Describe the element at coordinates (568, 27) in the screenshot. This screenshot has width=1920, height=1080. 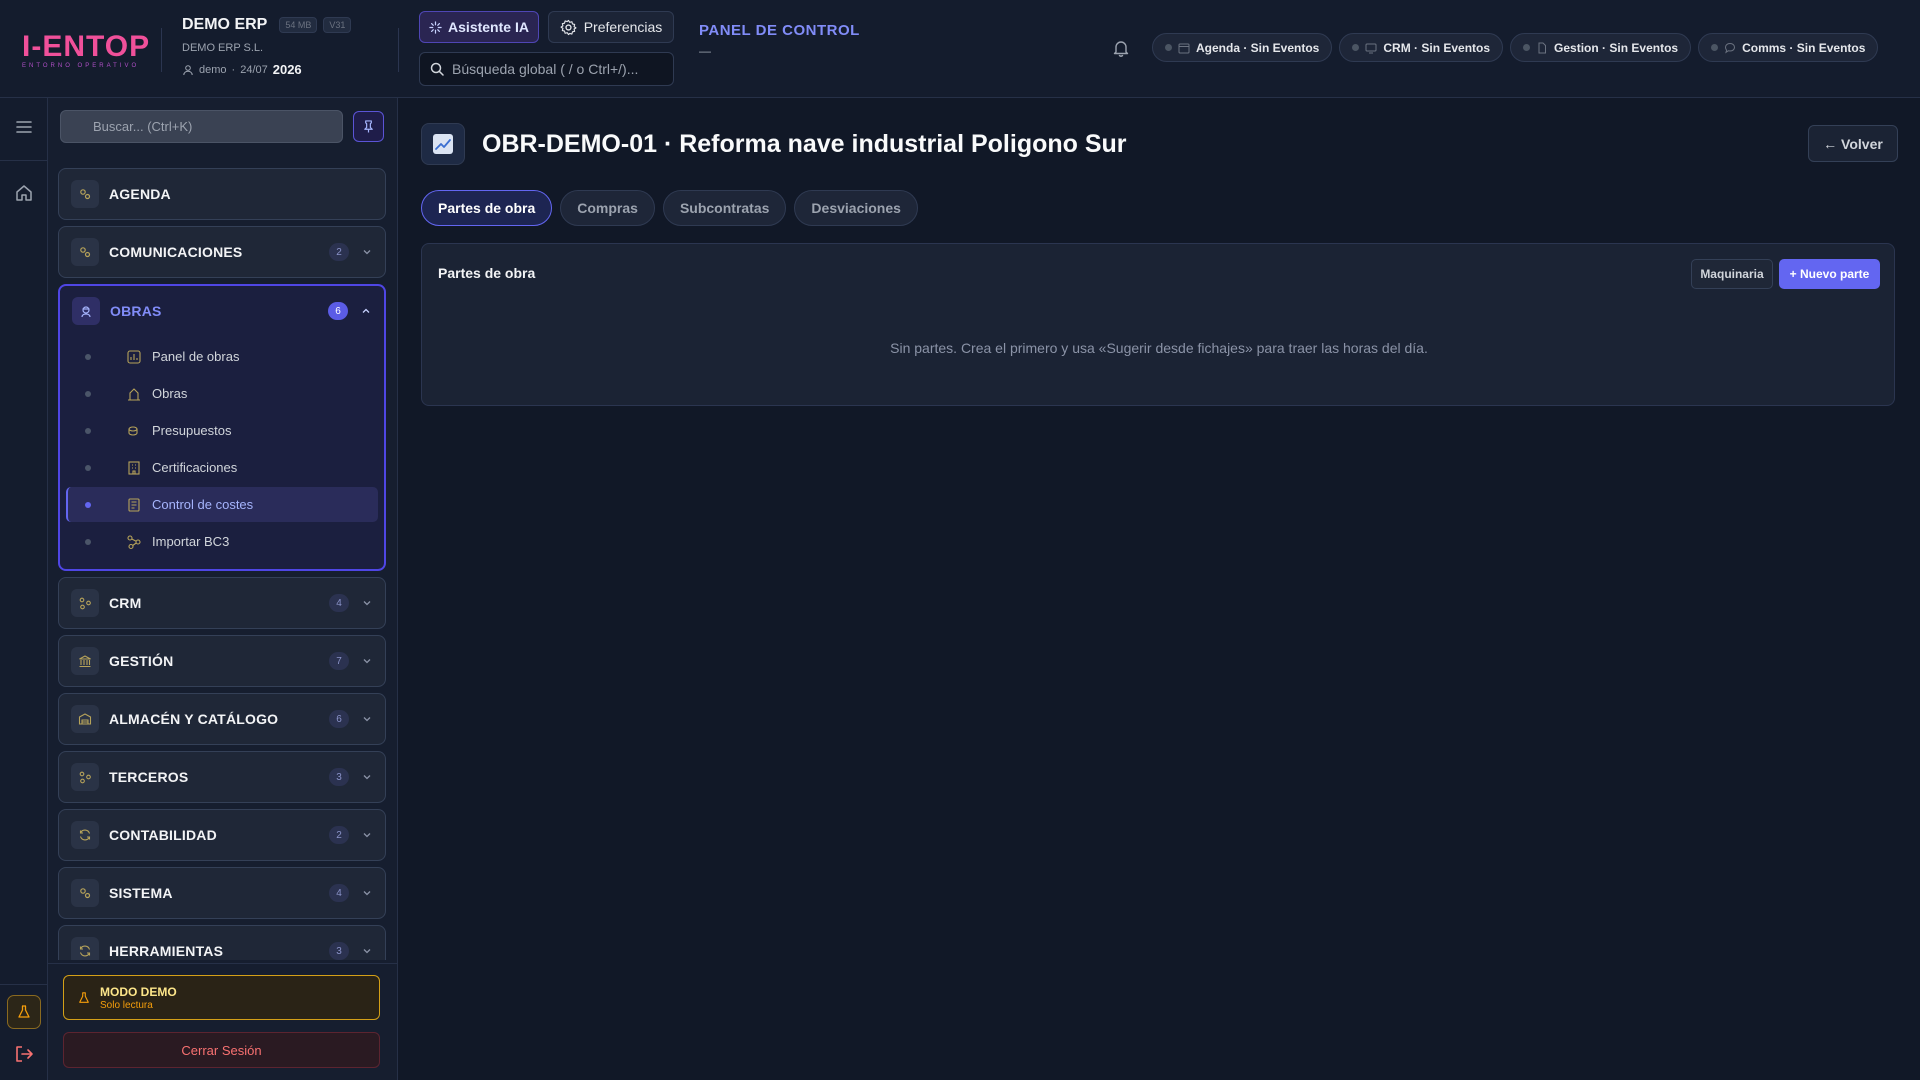
I see `gear-icon` at that location.